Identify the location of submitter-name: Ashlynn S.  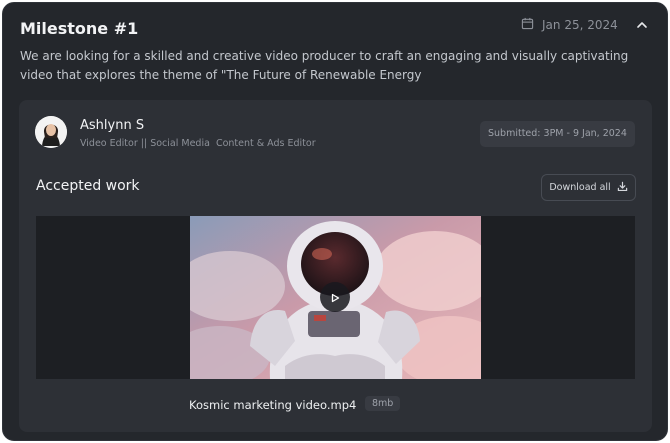
(112, 125).